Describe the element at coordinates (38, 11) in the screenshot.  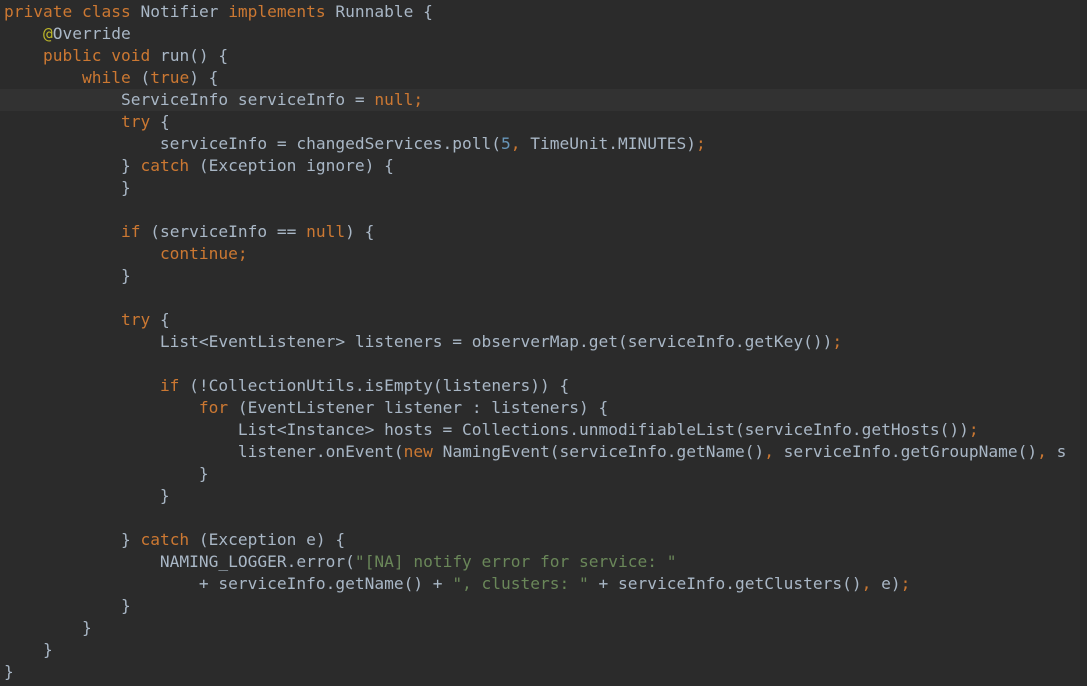
I see `code-token: private` at that location.